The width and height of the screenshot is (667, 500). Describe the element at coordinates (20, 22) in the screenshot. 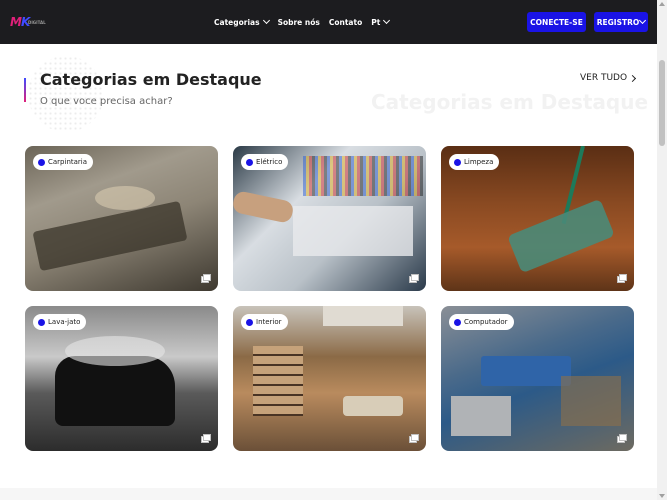

I see `logo-mark: MK` at that location.